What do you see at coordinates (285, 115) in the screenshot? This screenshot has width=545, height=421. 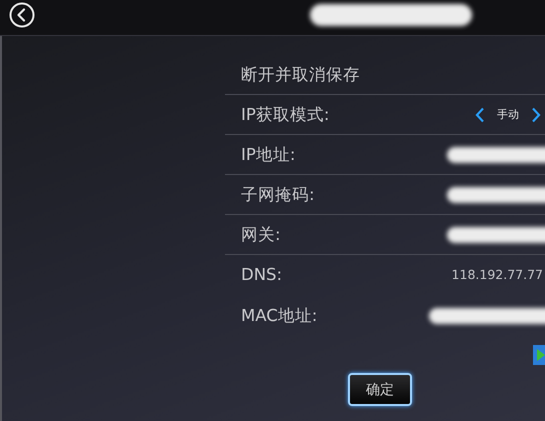 I see `setting-label: IP获取模式:` at bounding box center [285, 115].